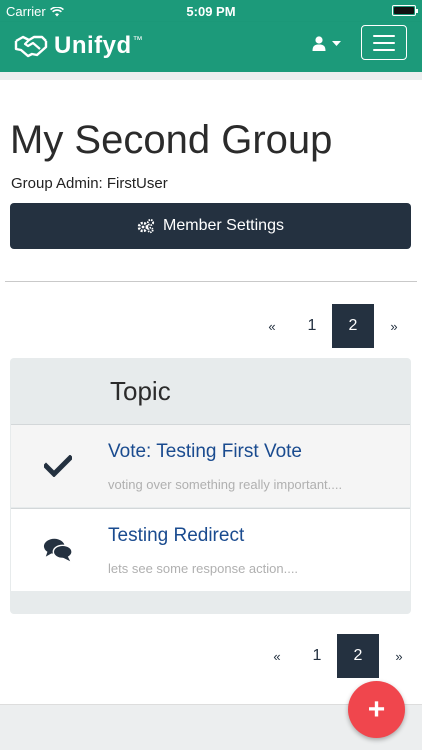 The image size is (422, 750). I want to click on topics-header: Topic, so click(140, 391).